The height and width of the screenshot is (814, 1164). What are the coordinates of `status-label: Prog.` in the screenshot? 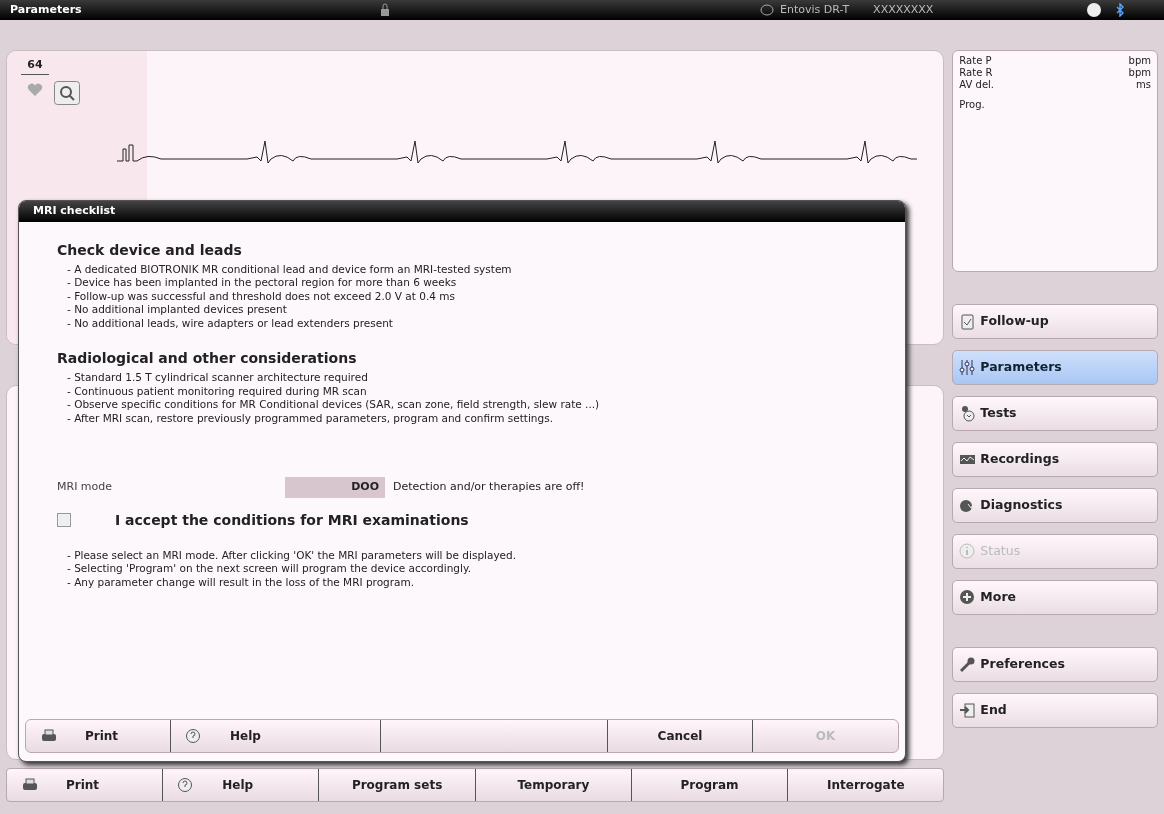 It's located at (972, 105).